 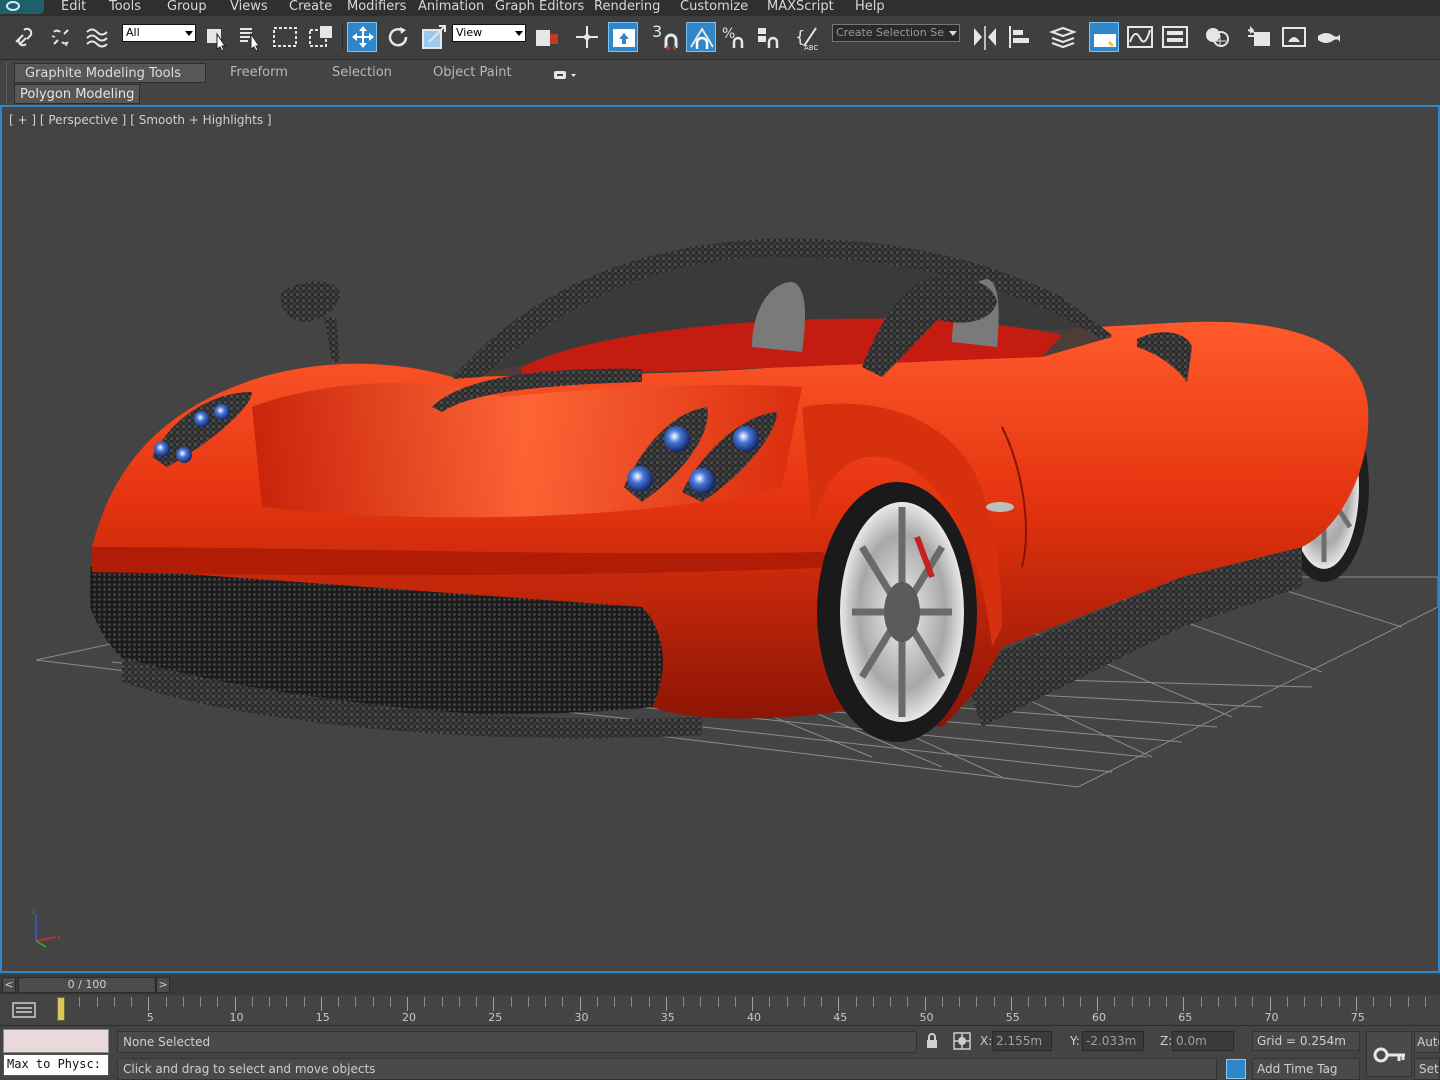 I want to click on edit-named-sets-icon: {ABC, so click(x=809, y=37).